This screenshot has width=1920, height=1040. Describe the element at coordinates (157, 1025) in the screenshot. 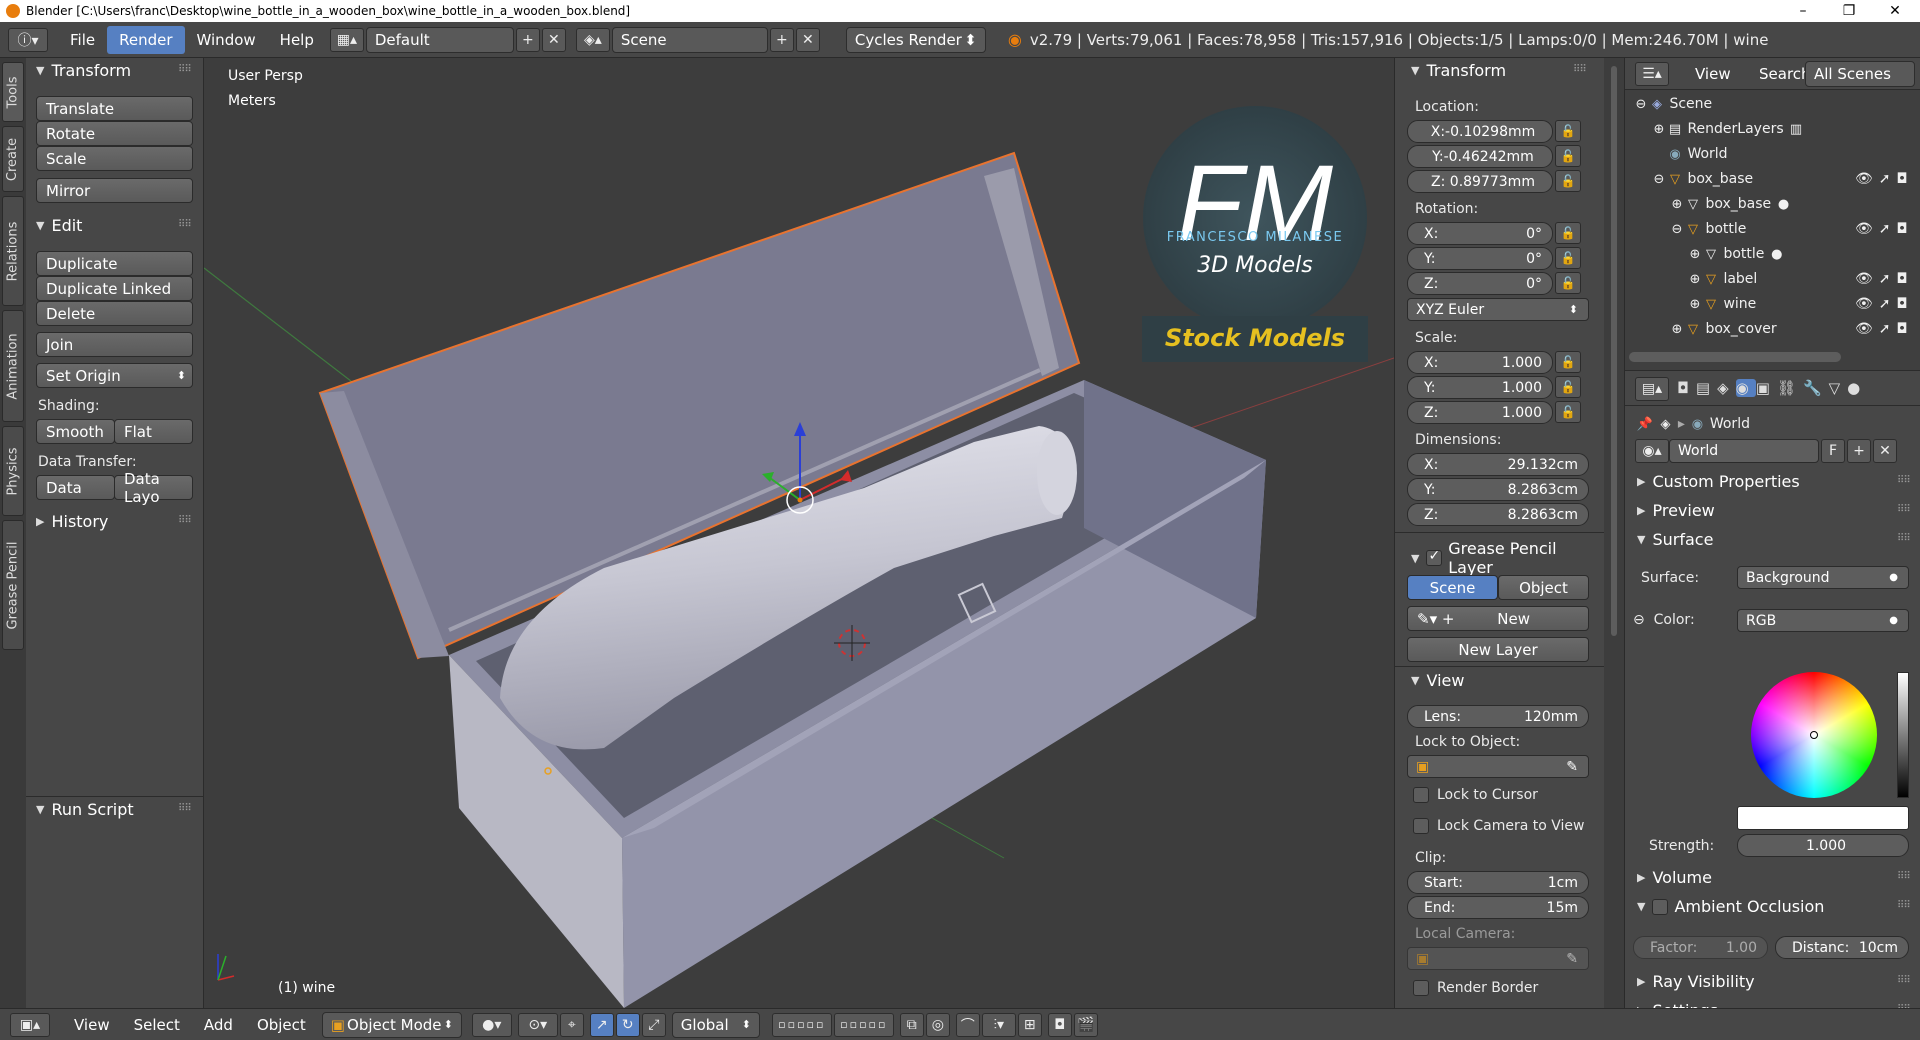

I see `menu-select: Select` at that location.